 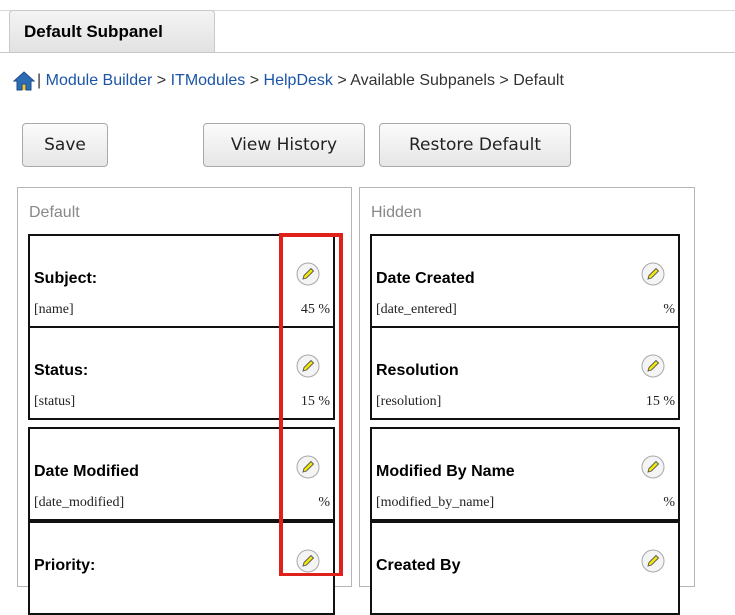 What do you see at coordinates (86, 471) in the screenshot?
I see `field-label: Date Modified` at bounding box center [86, 471].